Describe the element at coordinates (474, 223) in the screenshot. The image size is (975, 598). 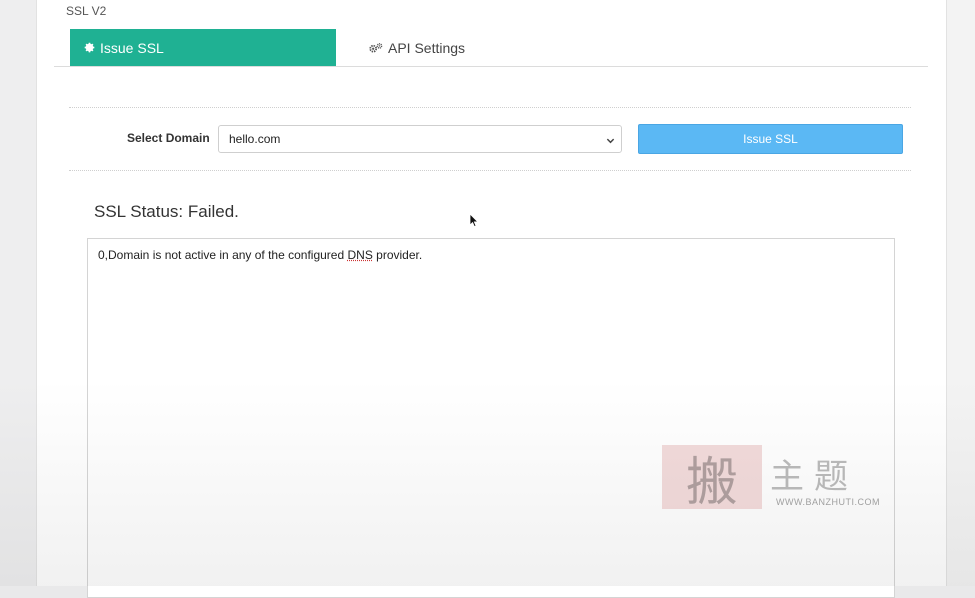
I see `mouse-cursor-icon` at that location.